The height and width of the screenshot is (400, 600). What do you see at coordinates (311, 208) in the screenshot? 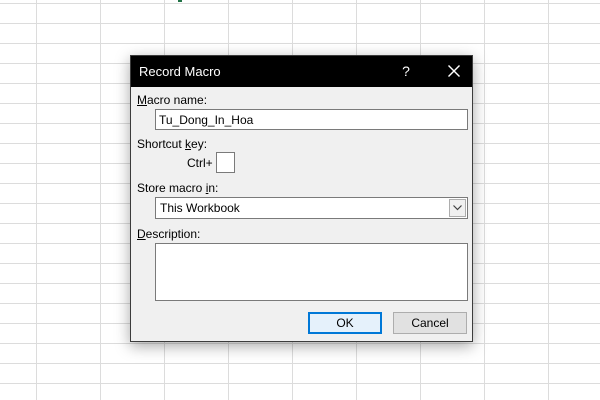
I see `store-macro-select: This Workbook` at bounding box center [311, 208].